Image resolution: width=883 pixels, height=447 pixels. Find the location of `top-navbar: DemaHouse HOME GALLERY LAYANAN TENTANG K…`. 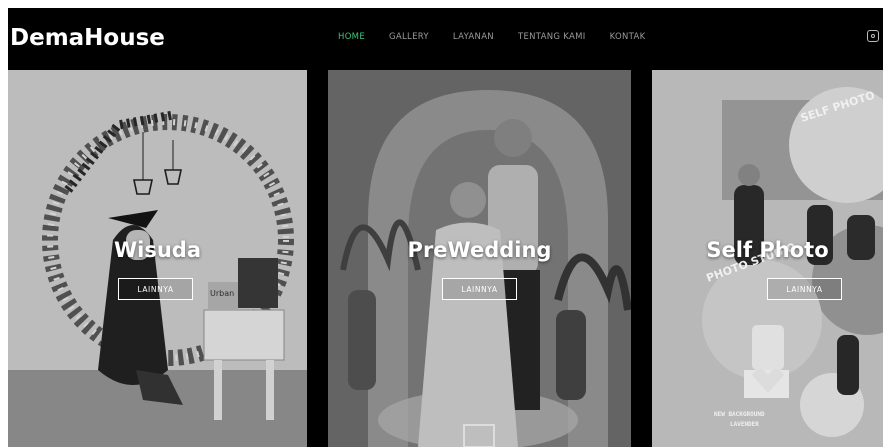

top-navbar: DemaHouse HOME GALLERY LAYANAN TENTANG K… is located at coordinates (445, 39).